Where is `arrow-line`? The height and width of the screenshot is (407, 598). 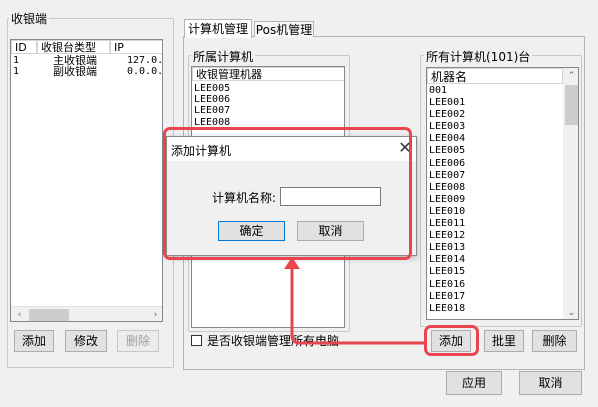 arrow-line is located at coordinates (357, 304).